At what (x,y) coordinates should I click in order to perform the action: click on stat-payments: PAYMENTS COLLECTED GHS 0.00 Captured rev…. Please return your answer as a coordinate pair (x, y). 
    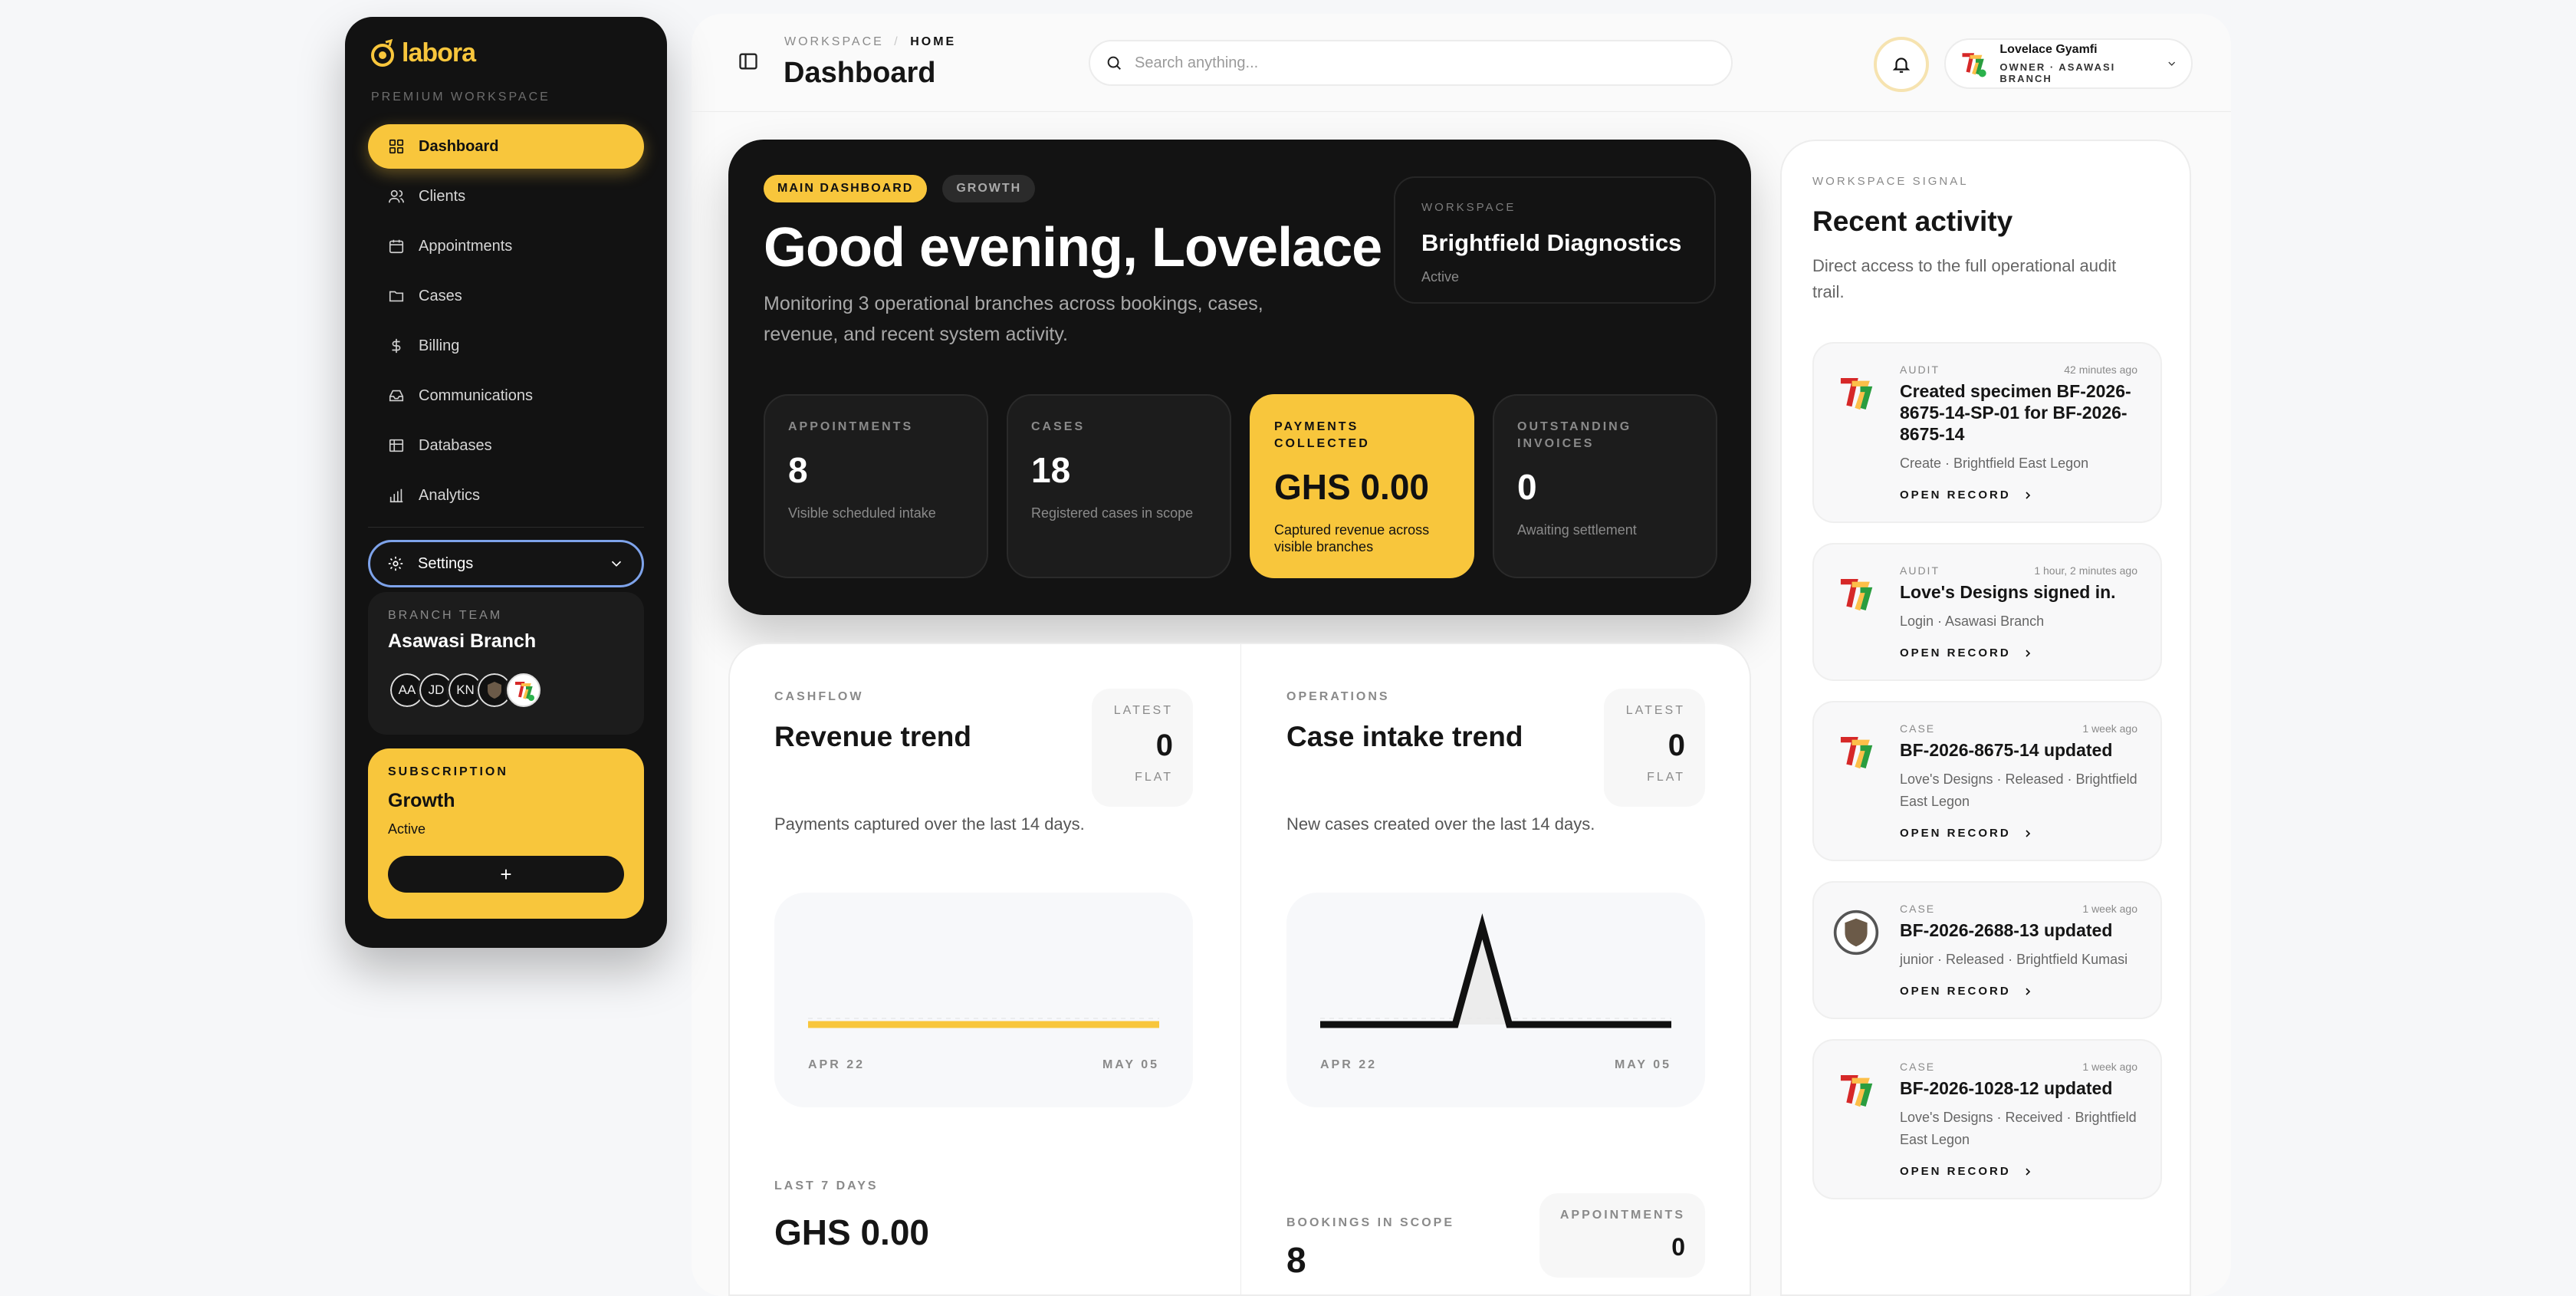
    Looking at the image, I should click on (1362, 486).